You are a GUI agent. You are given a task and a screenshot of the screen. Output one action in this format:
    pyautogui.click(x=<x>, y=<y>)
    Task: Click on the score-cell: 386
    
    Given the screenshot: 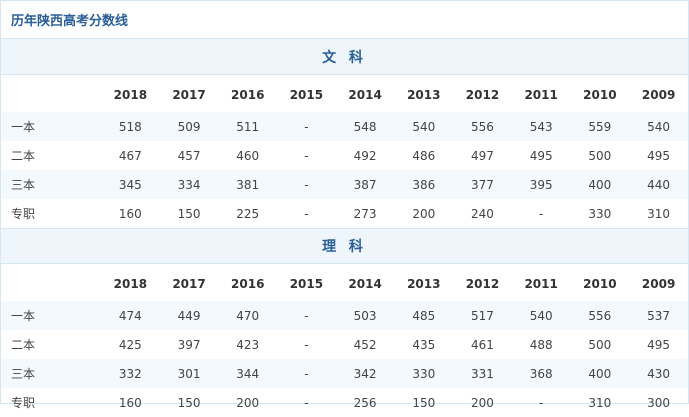 What is the action you would take?
    pyautogui.click(x=424, y=184)
    